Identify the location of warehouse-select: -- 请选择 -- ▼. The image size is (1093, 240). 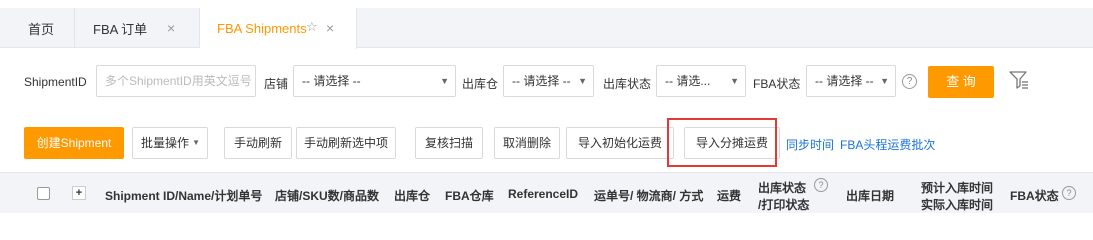
(548, 81).